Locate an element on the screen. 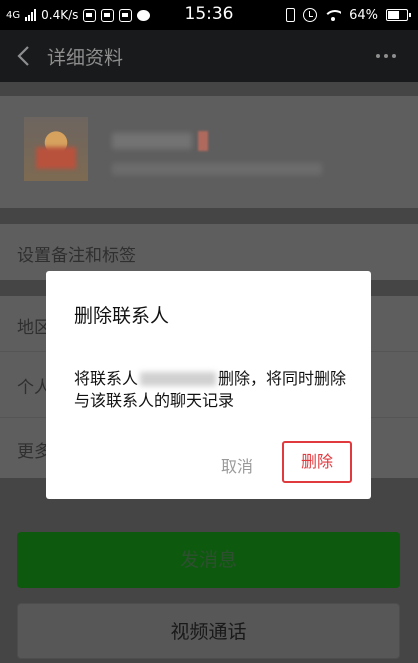 Image resolution: width=418 pixels, height=663 pixels. wifi-icon is located at coordinates (333, 15).